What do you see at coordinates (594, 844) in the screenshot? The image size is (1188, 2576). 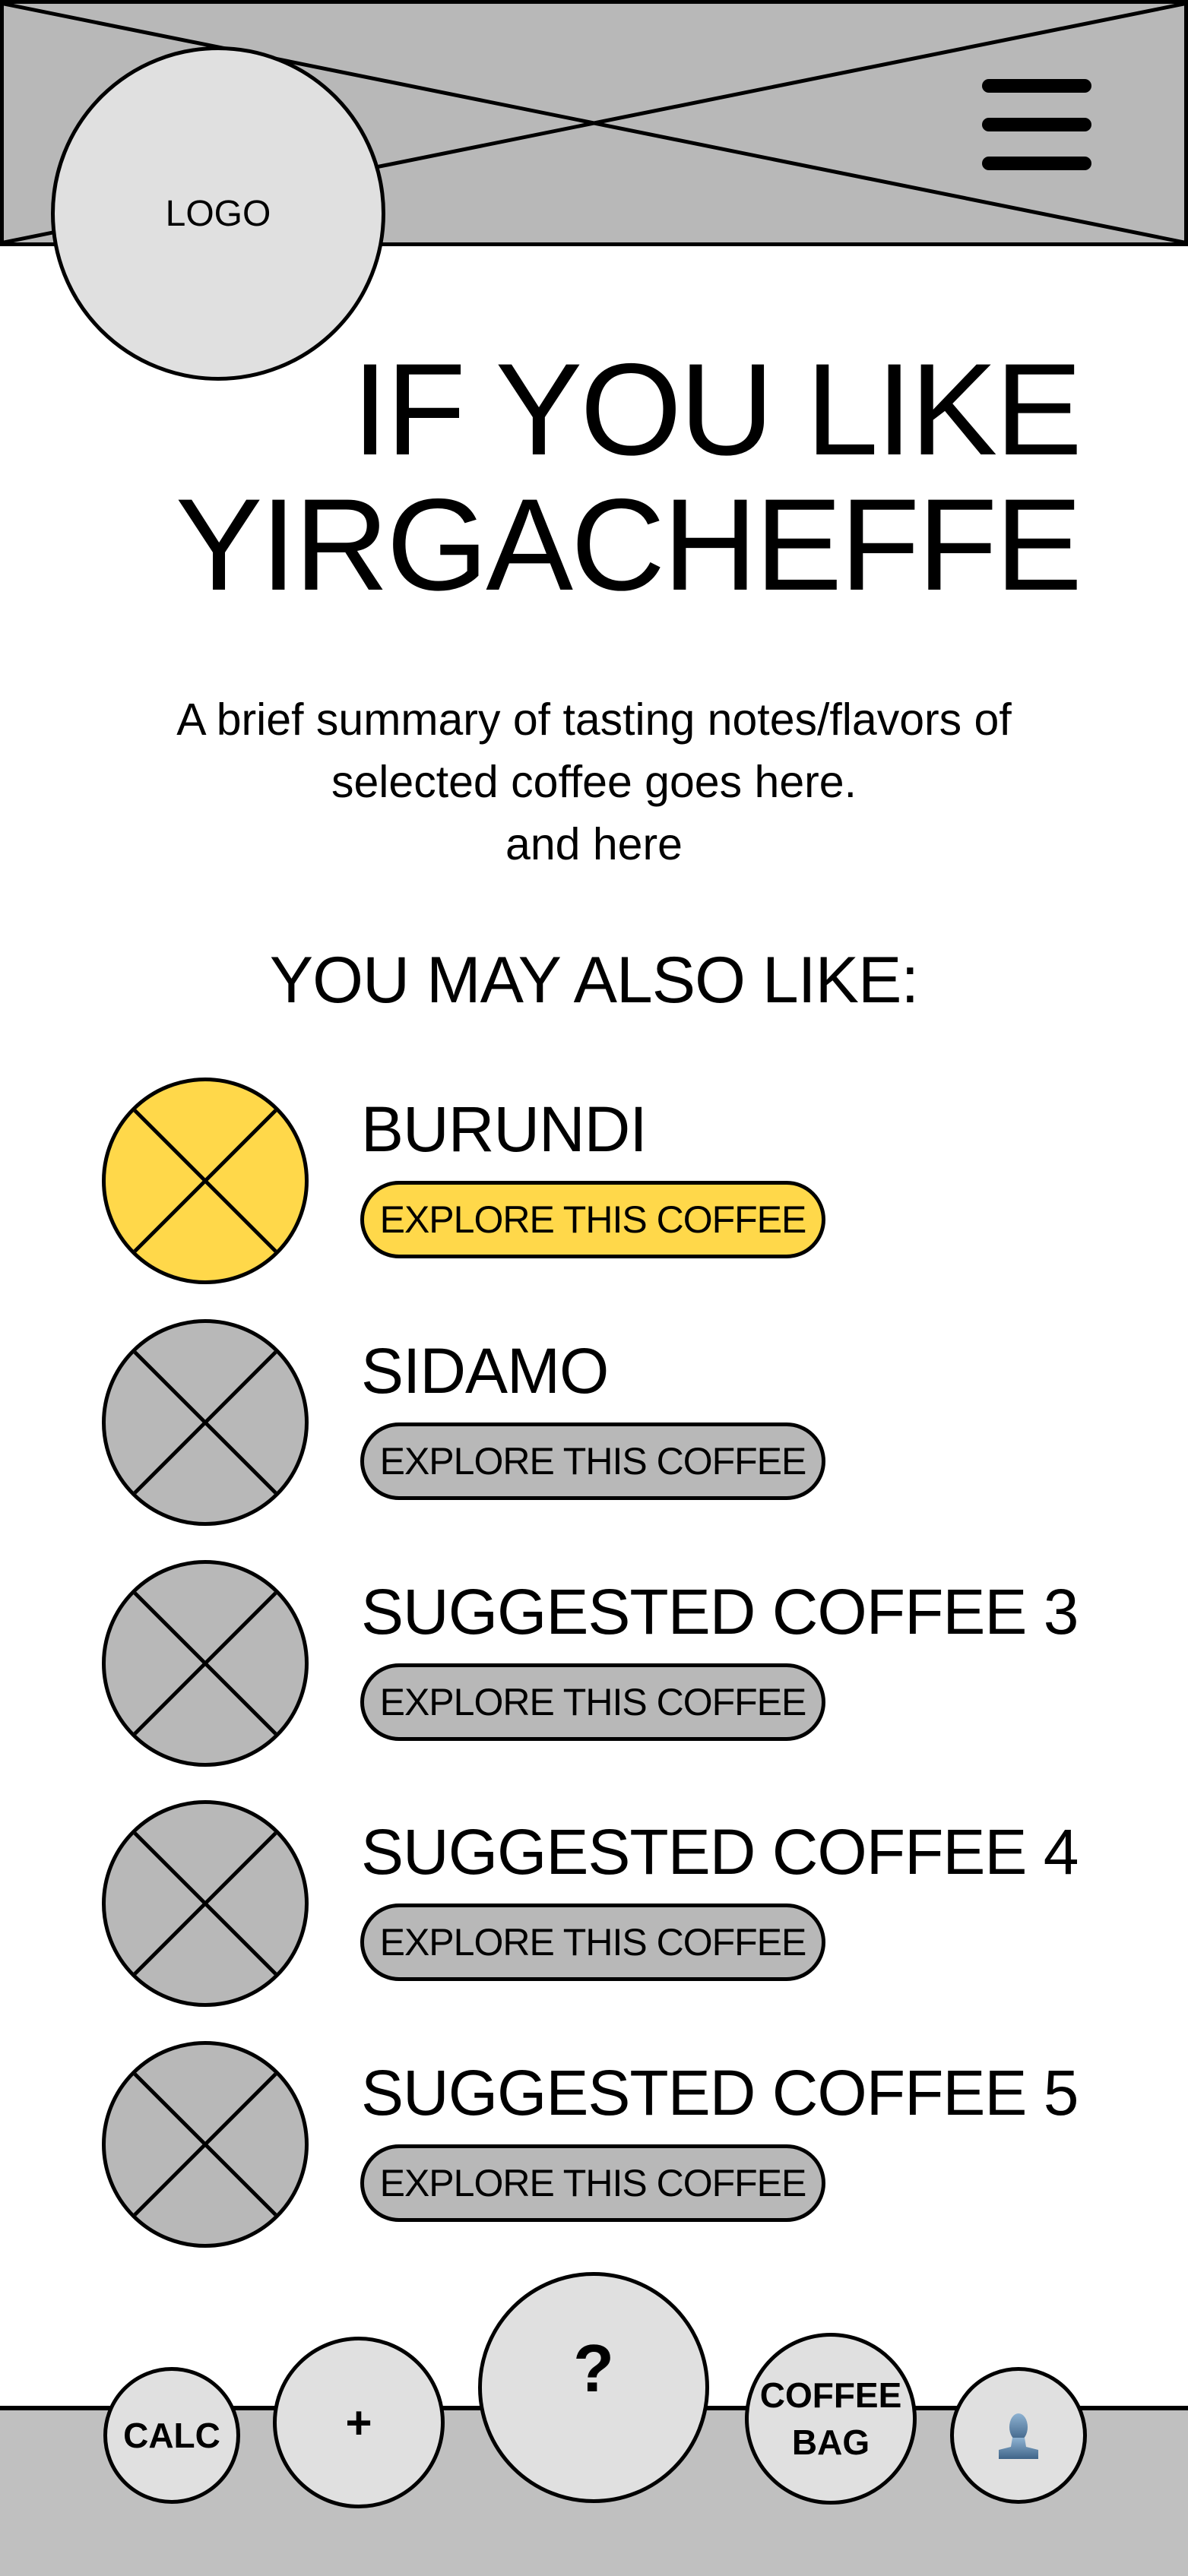 I see `summary-line-3: and here` at bounding box center [594, 844].